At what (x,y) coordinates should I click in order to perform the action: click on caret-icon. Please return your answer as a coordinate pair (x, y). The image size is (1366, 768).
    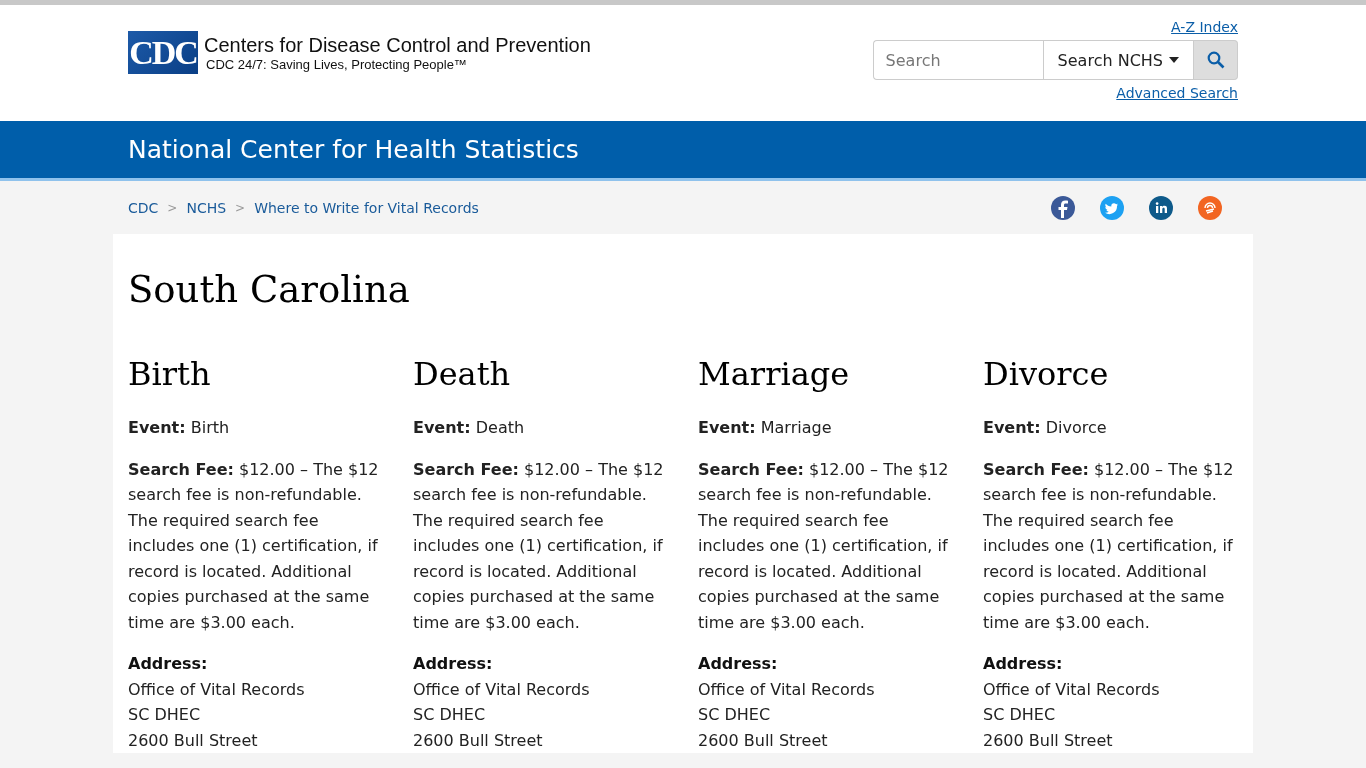
    Looking at the image, I should click on (1174, 60).